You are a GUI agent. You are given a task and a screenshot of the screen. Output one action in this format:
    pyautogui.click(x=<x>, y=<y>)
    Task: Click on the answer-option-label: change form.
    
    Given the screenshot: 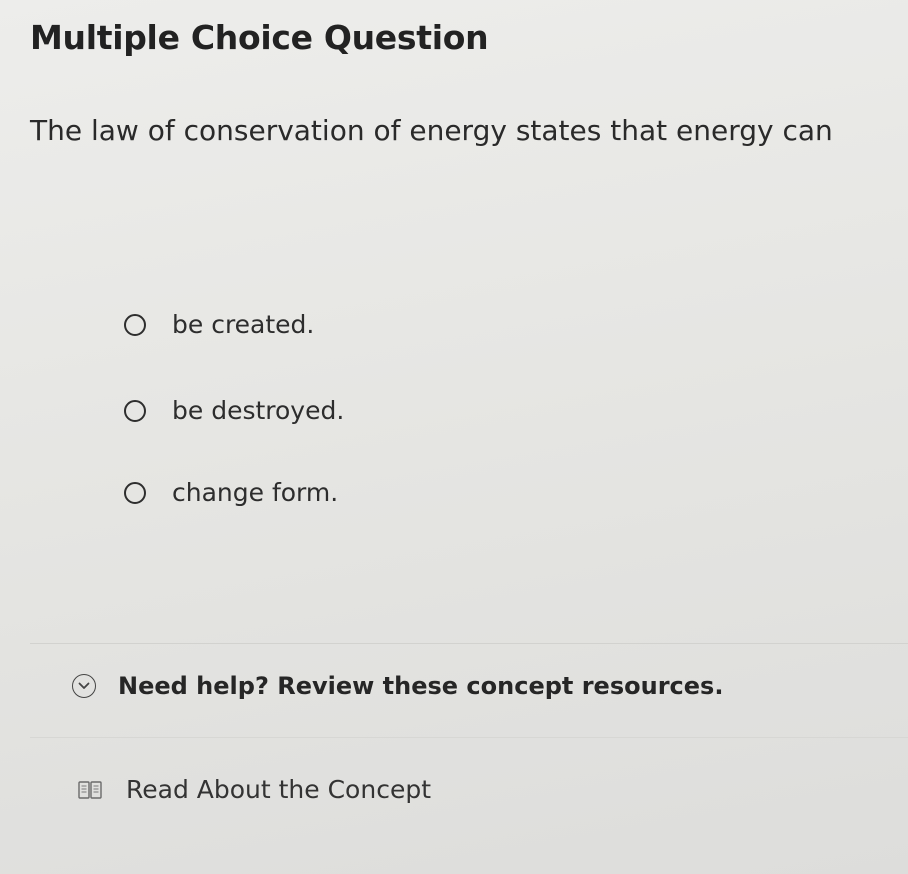 What is the action you would take?
    pyautogui.click(x=255, y=492)
    